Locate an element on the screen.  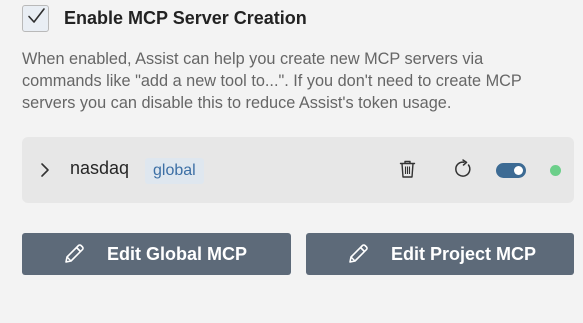
toggle-knob is located at coordinates (518, 170).